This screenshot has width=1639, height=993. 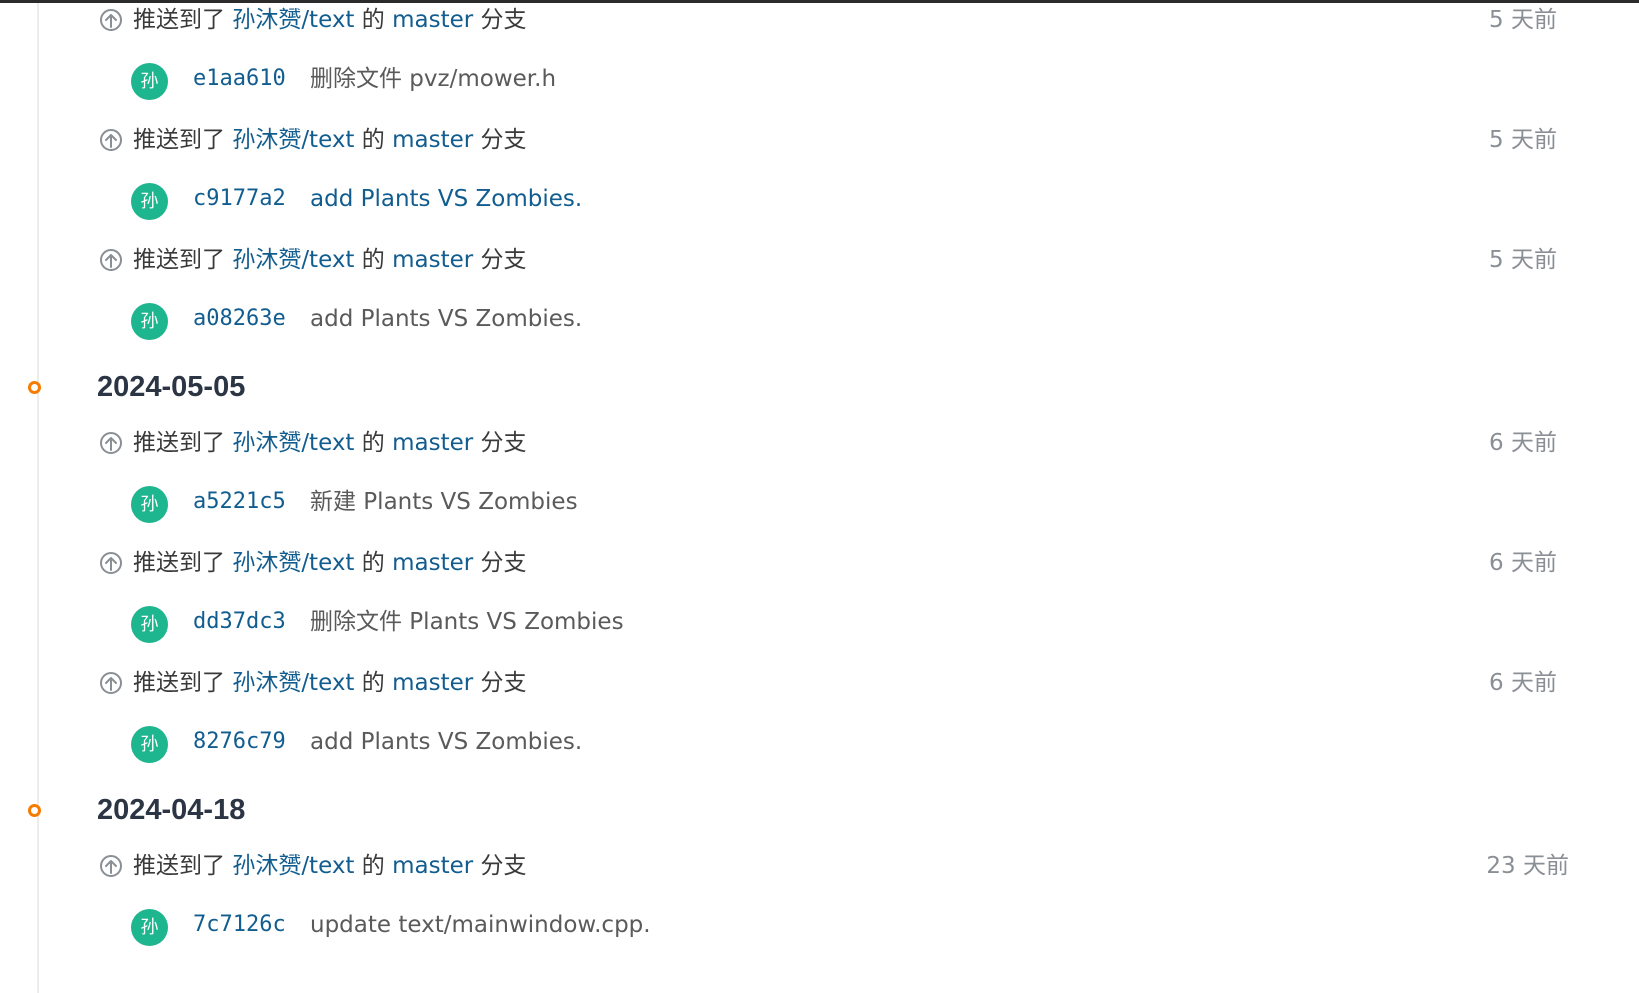 I want to click on commit-sha-link: dd37dc3, so click(x=239, y=622).